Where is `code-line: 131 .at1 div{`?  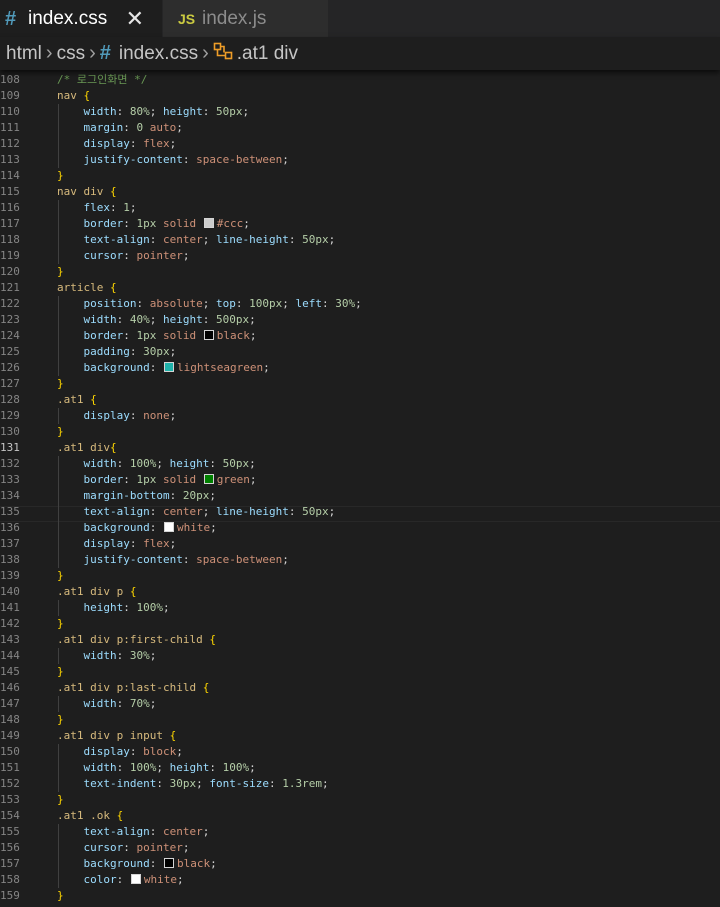 code-line: 131 .at1 div{ is located at coordinates (360, 448).